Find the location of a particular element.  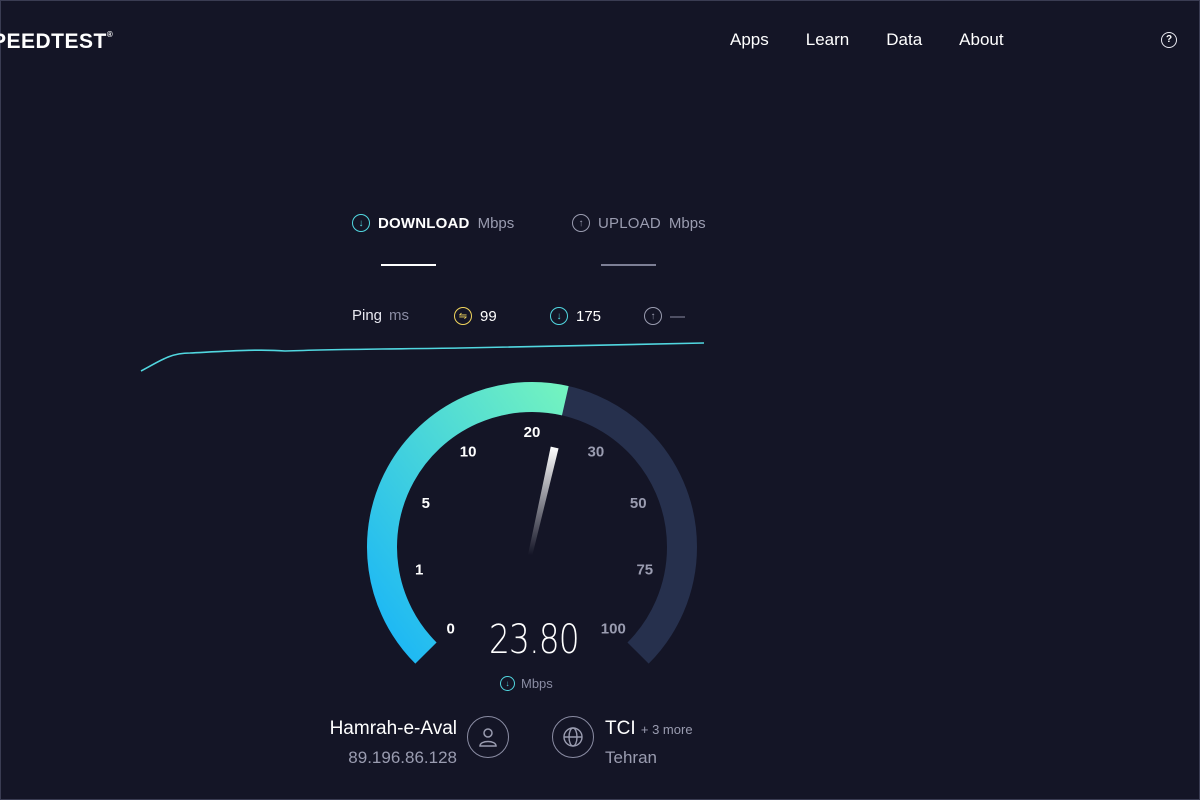

user-icon is located at coordinates (488, 737).